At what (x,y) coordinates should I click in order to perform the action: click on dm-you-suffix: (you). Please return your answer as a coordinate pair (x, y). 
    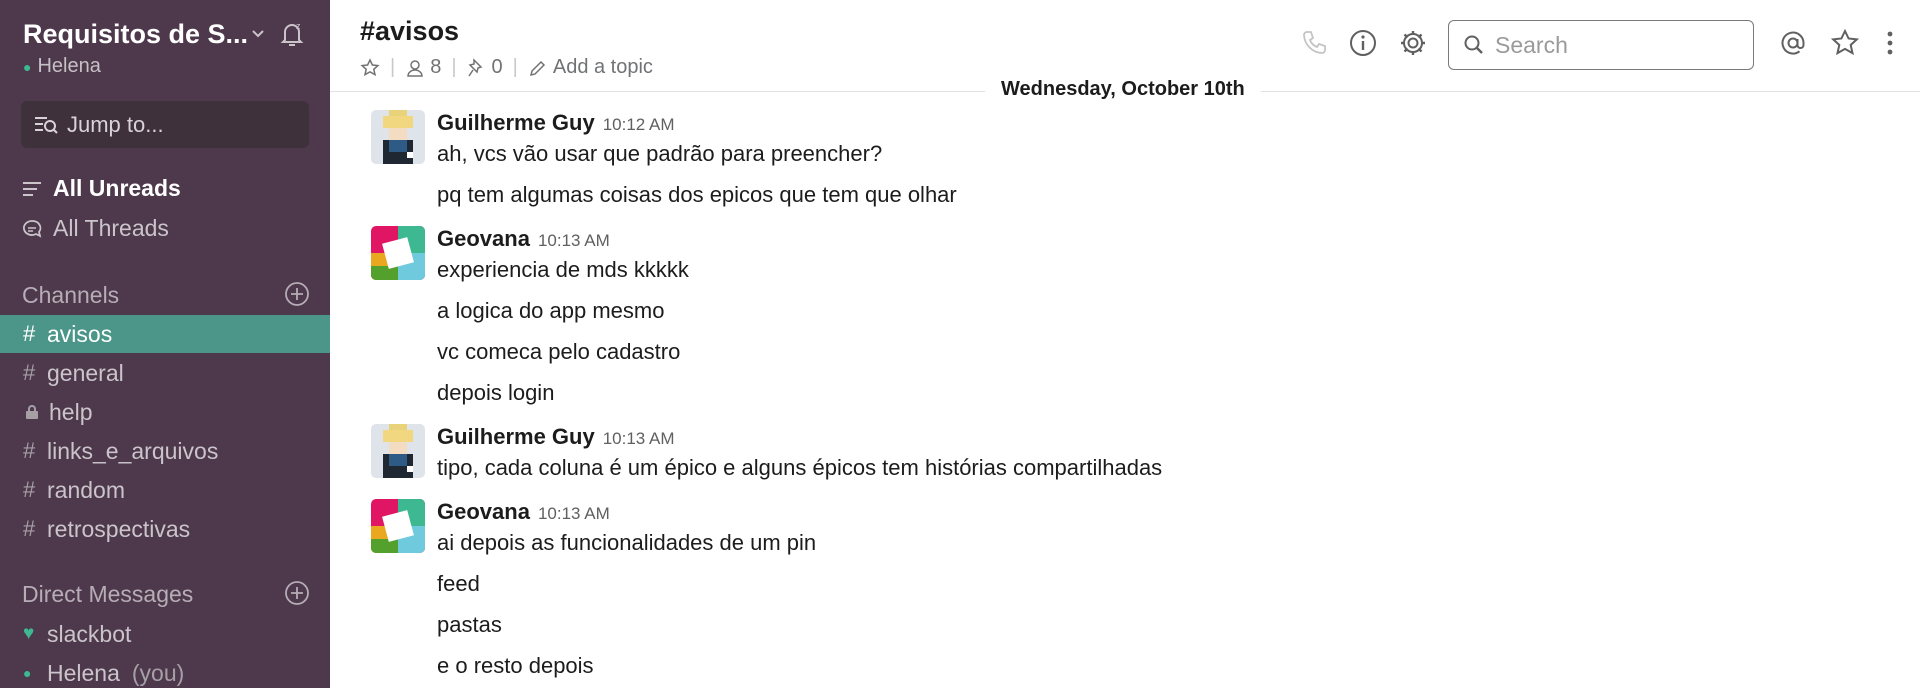
    Looking at the image, I should click on (158, 672).